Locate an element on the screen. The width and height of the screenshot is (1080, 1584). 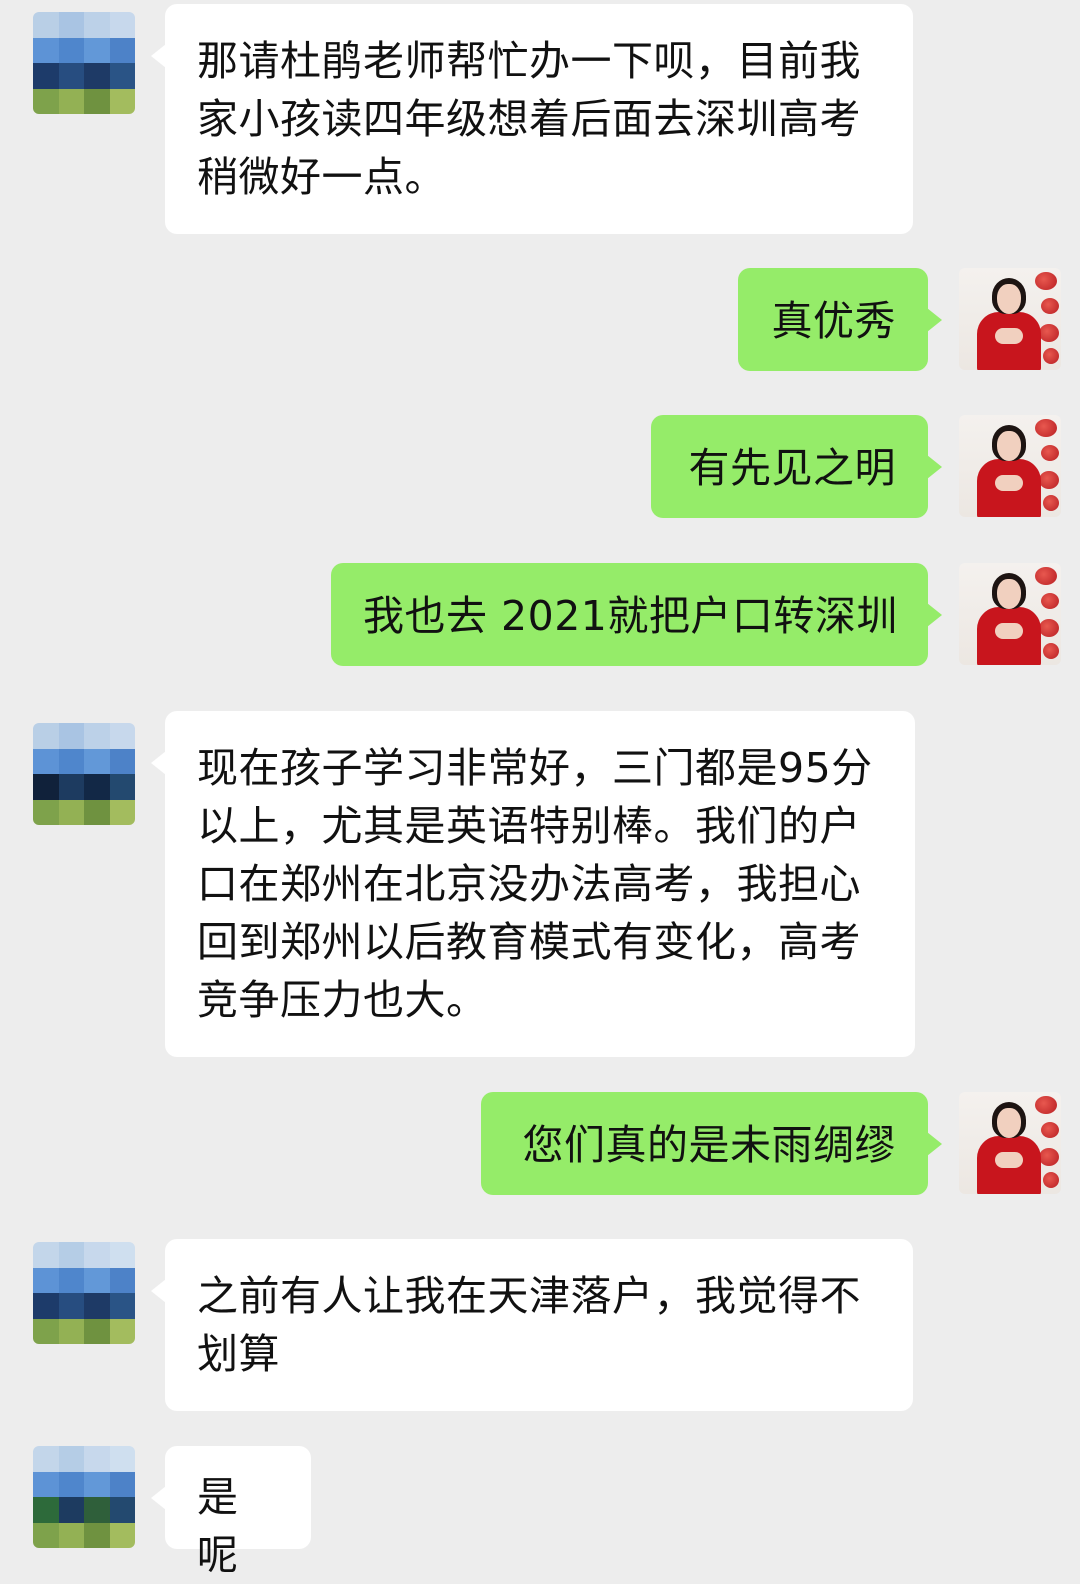
incoming-message-bubble: 那请杜鹃老师帮忙办一下呗，目前我家小孩读四年级想着后面去深圳高考稍微好一点。 is located at coordinates (532, 119).